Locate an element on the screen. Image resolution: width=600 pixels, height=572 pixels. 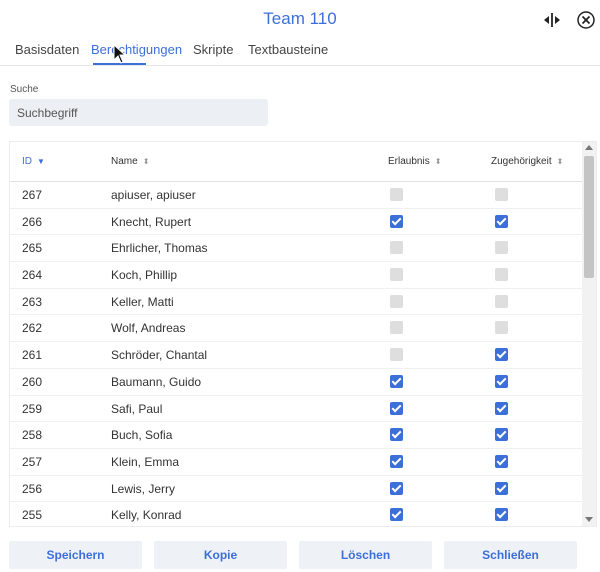
cell-id: 257 is located at coordinates (32, 461).